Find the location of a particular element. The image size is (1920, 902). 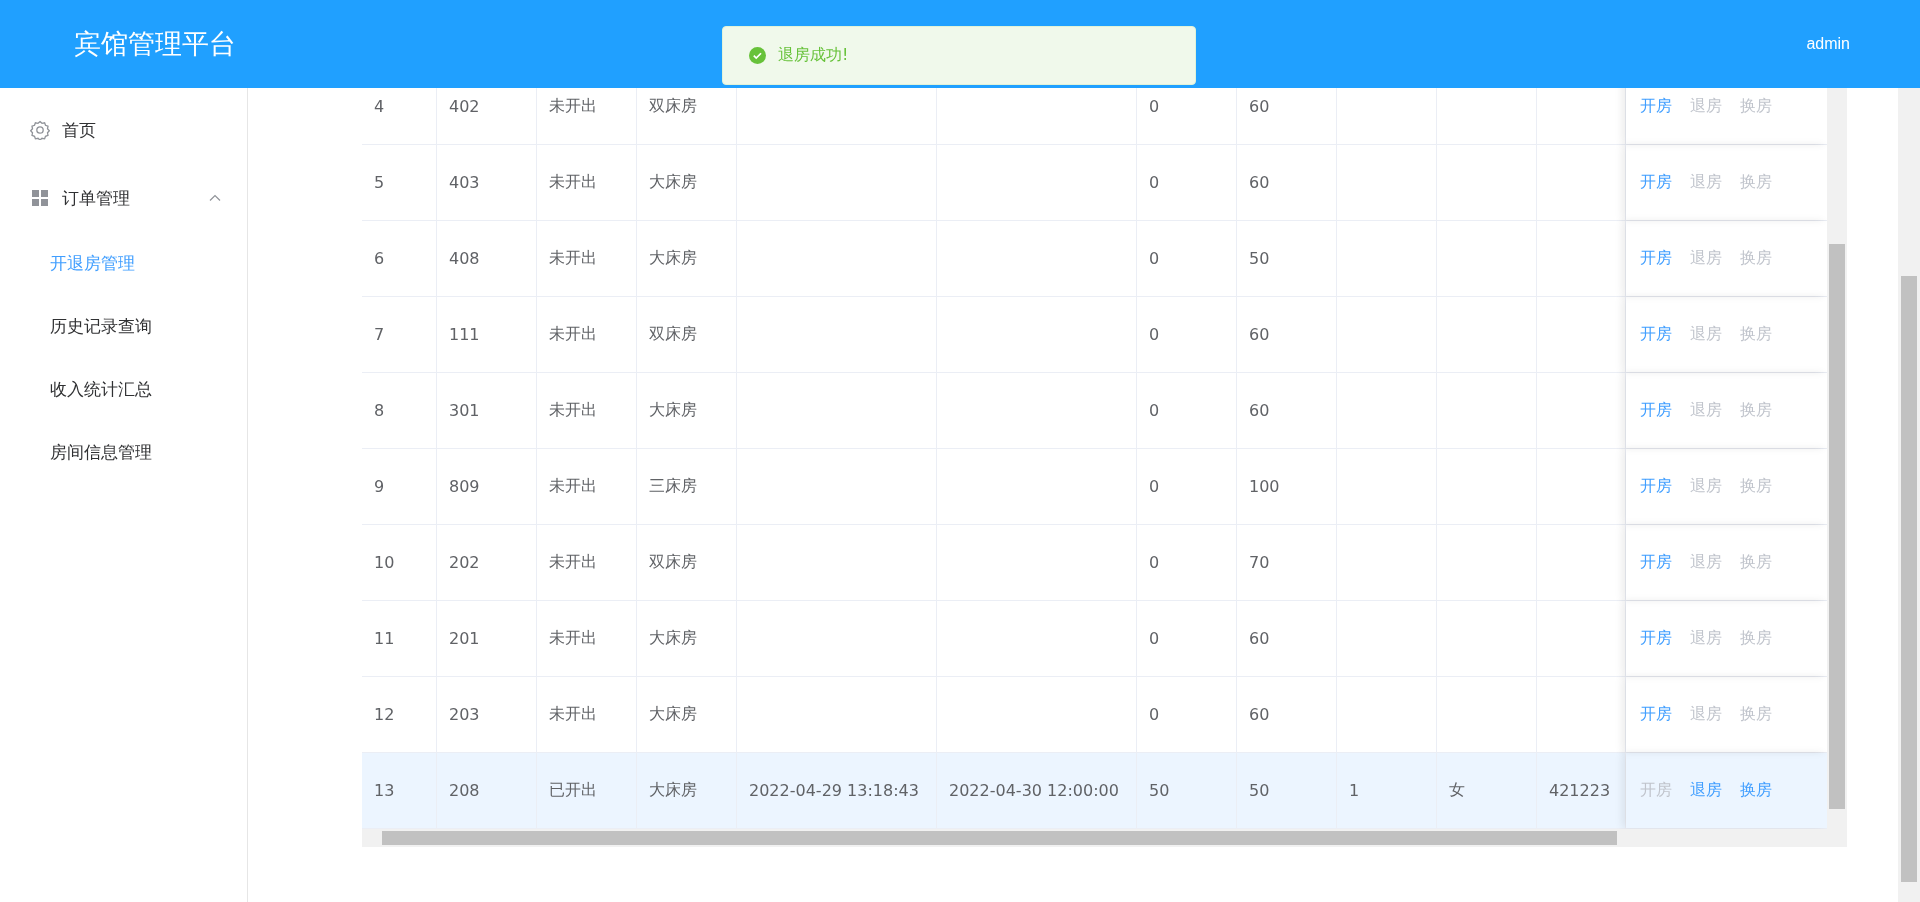

table-cell: 2022-04-30 12:00:00 is located at coordinates (1034, 790).